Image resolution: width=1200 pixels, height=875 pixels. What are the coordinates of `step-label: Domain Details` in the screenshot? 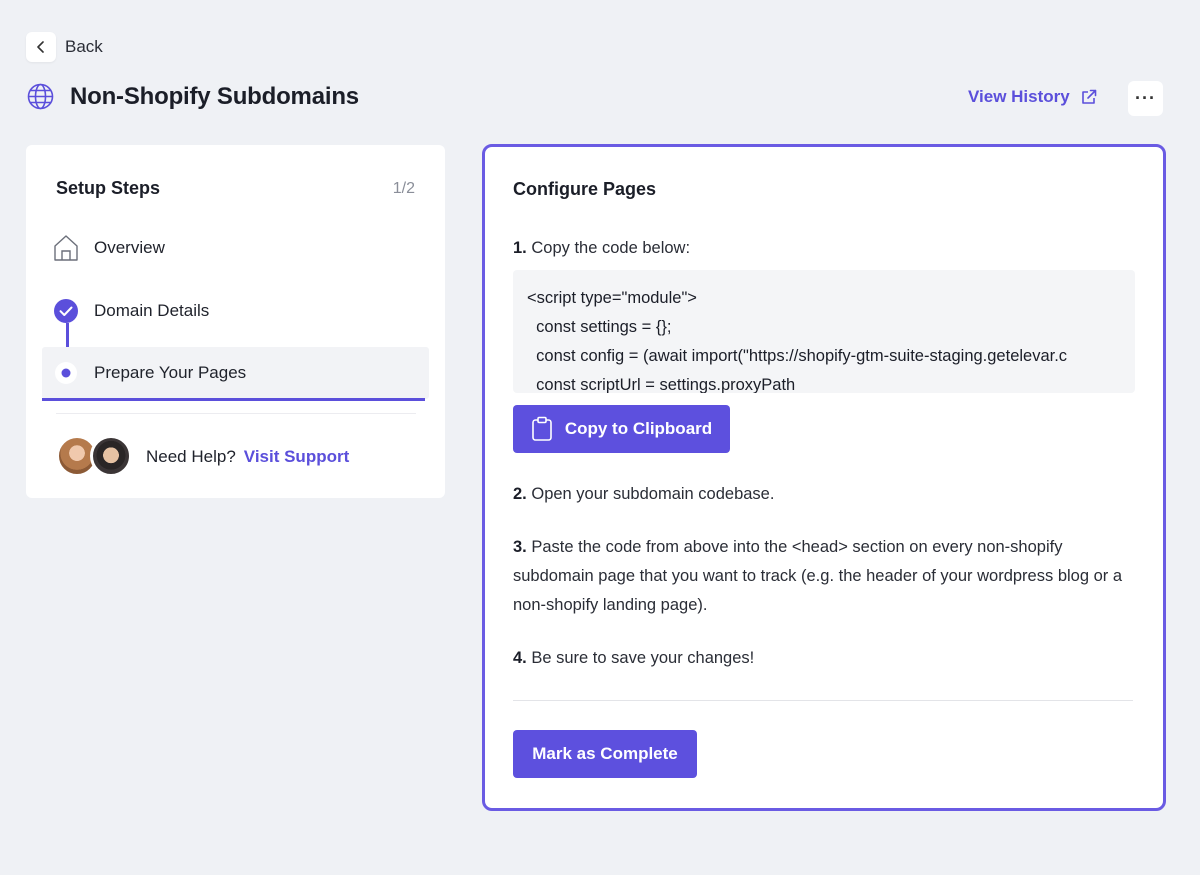 It's located at (152, 310).